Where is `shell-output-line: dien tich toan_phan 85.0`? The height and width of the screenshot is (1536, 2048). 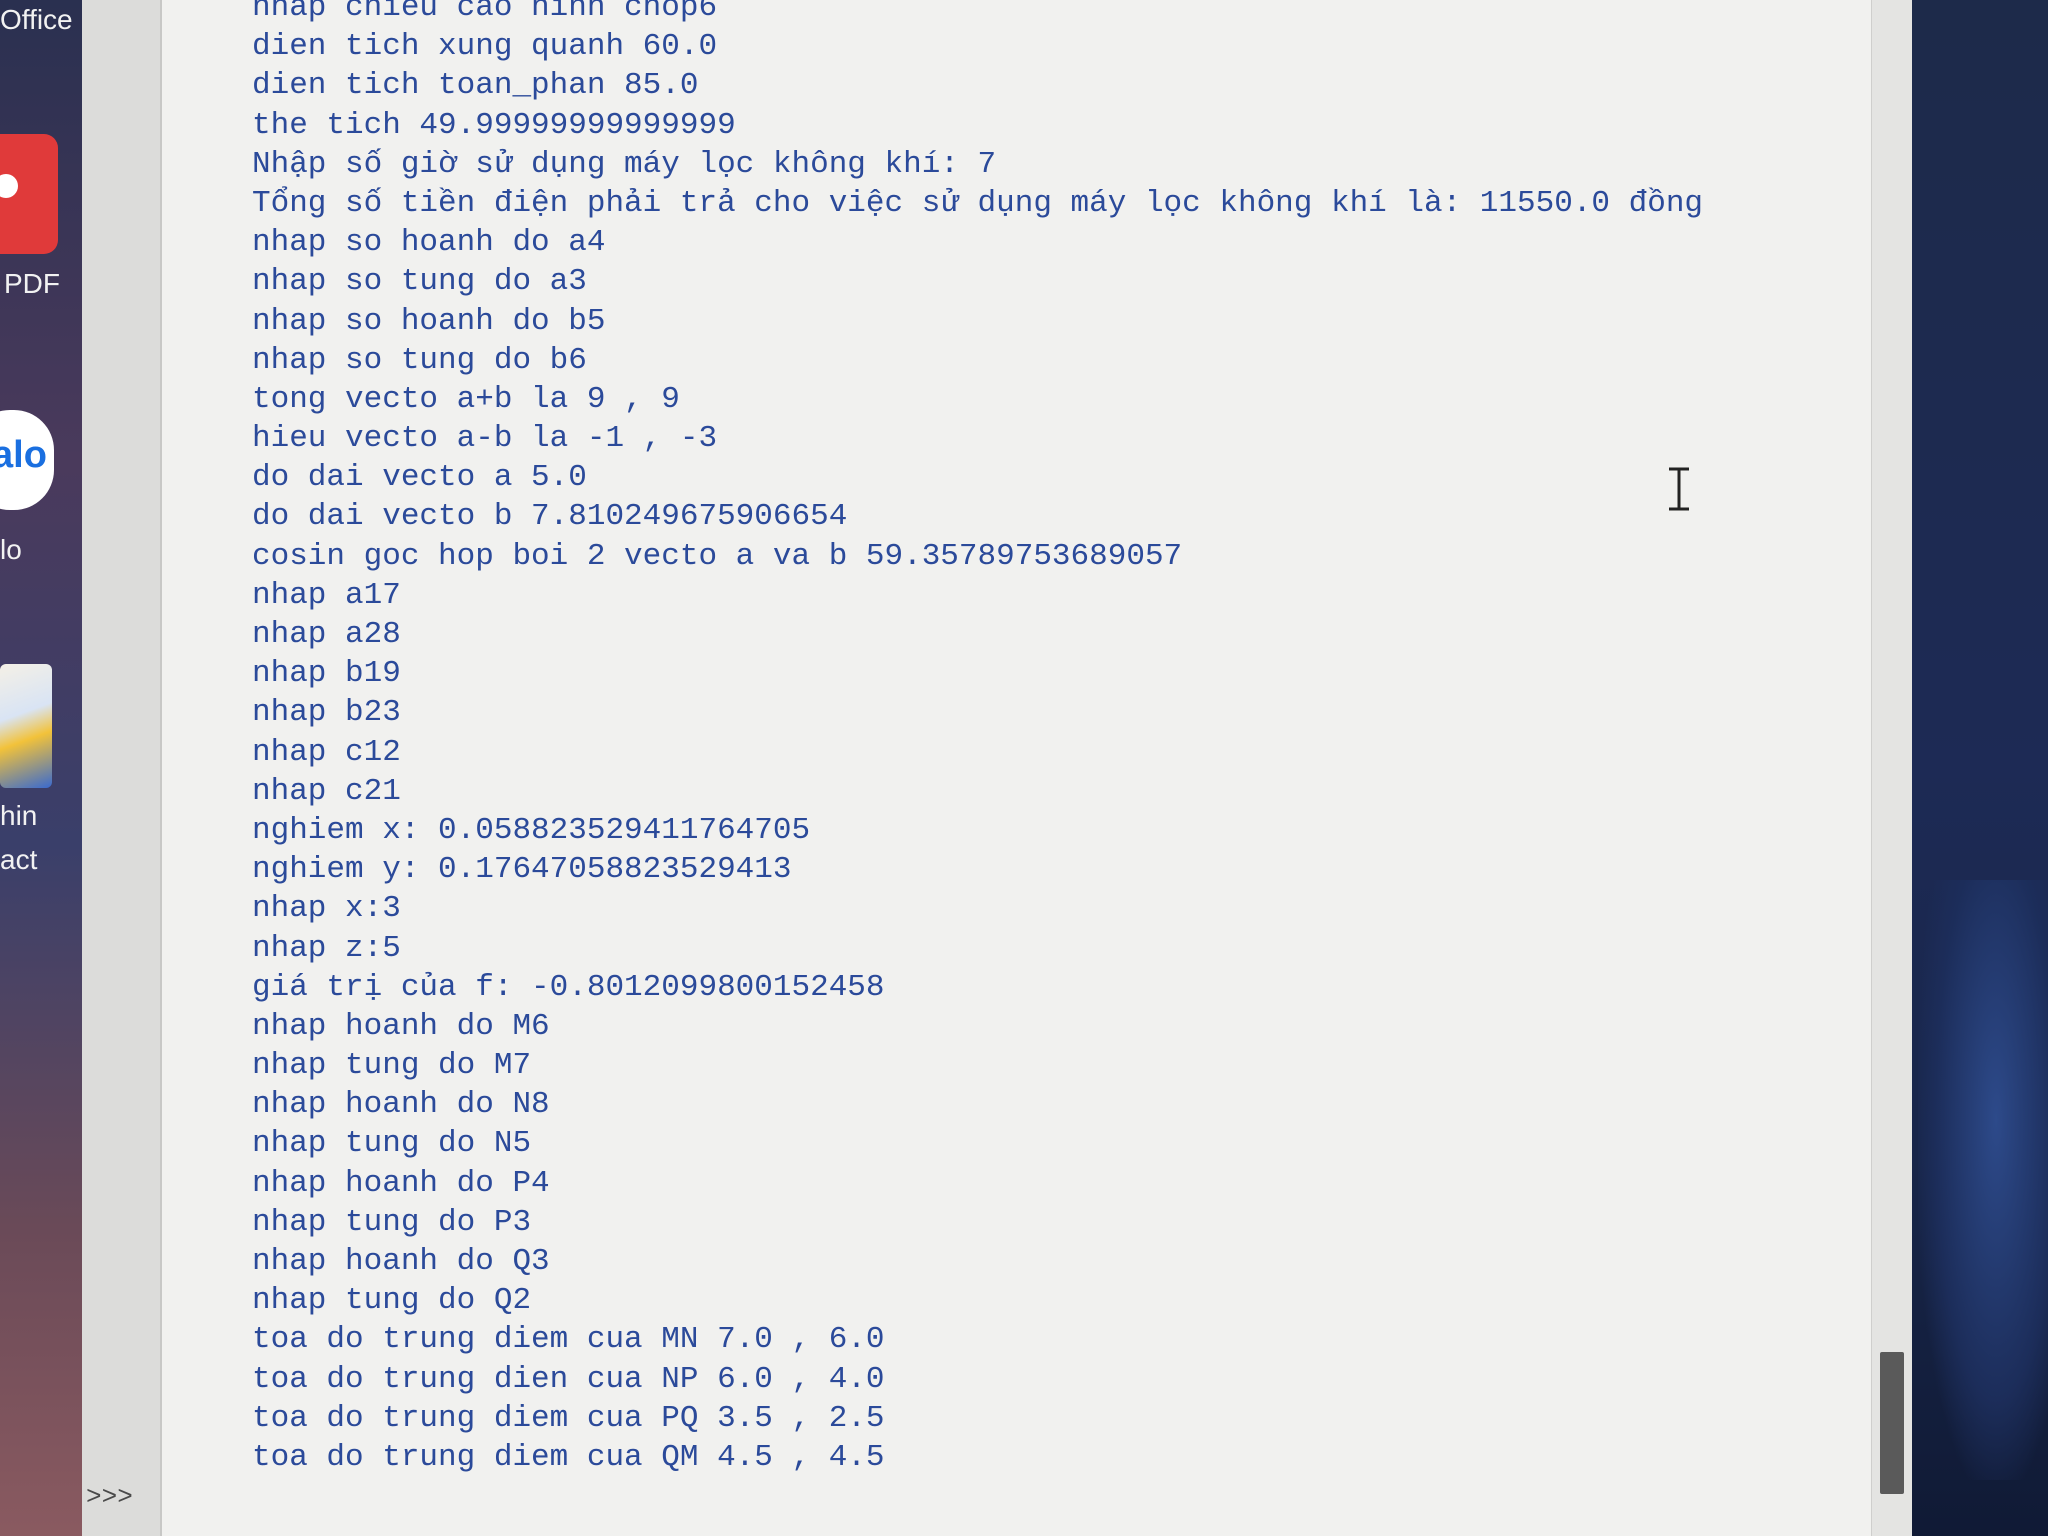 shell-output-line: dien tich toan_phan 85.0 is located at coordinates (475, 86).